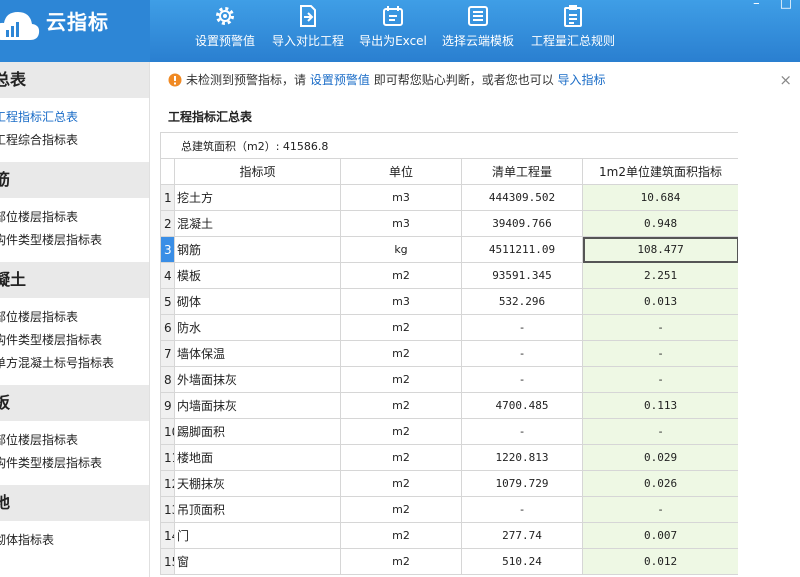  Describe the element at coordinates (257, 379) in the screenshot. I see `index-item-cell: 外墙面抹灰` at that location.